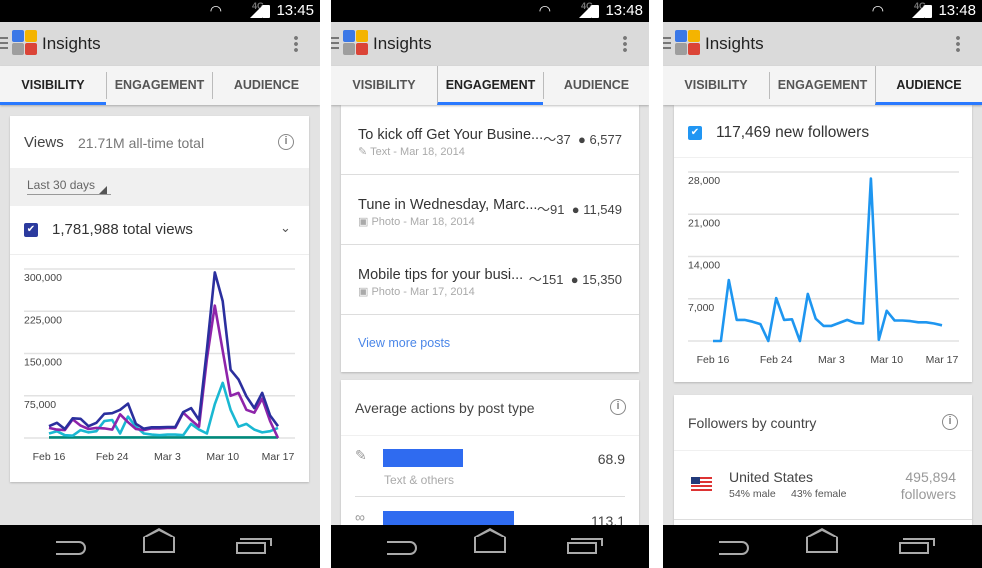 Image resolution: width=982 pixels, height=568 pixels. Describe the element at coordinates (419, 480) in the screenshot. I see `avg-label: Text & others` at that location.